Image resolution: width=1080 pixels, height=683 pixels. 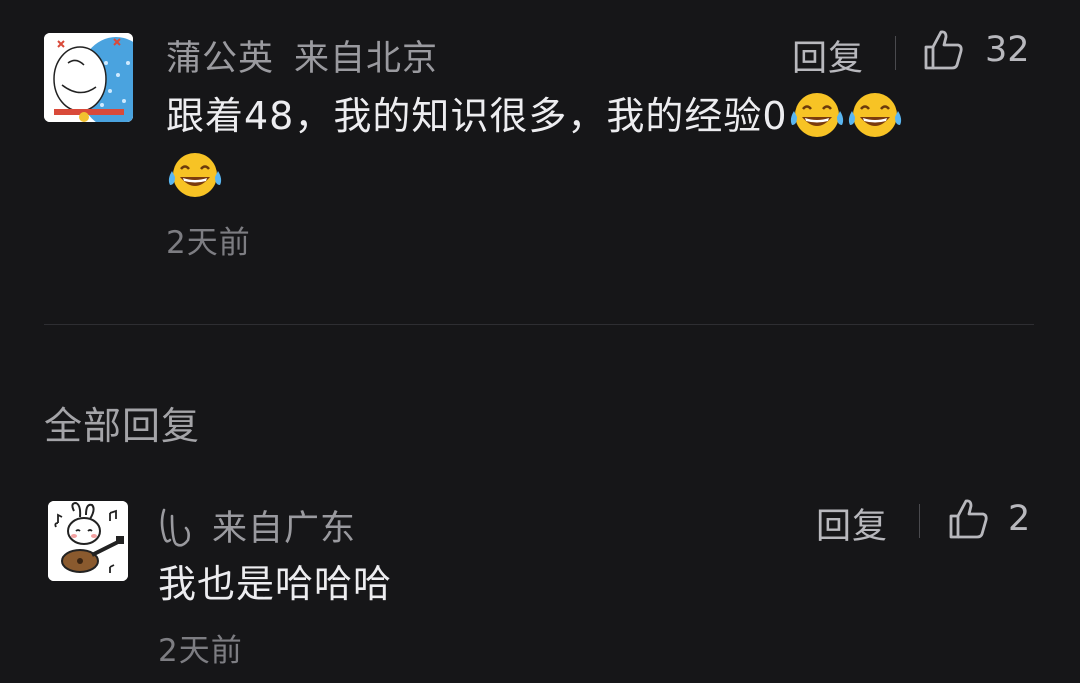 What do you see at coordinates (477, 116) in the screenshot?
I see `comment-text: 跟着48，我的知识很多，我的经验0` at bounding box center [477, 116].